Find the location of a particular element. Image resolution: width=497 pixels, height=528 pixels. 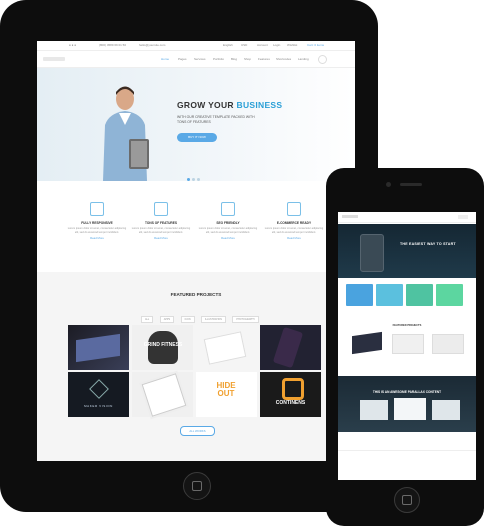

phone-logo is located at coordinates (350, 216).